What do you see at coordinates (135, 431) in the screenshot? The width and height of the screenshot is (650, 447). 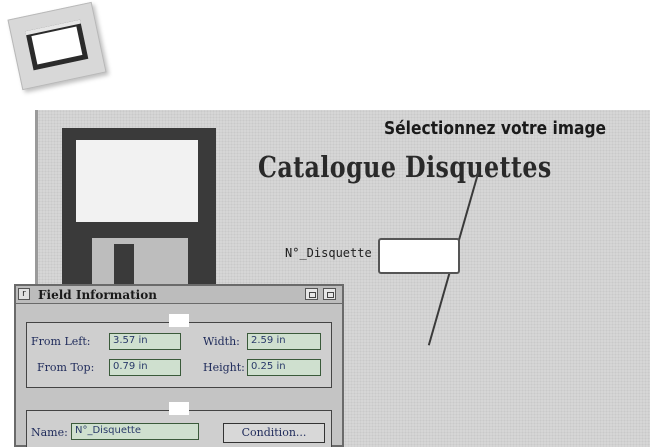 I see `name-field: N°_Disquette` at bounding box center [135, 431].